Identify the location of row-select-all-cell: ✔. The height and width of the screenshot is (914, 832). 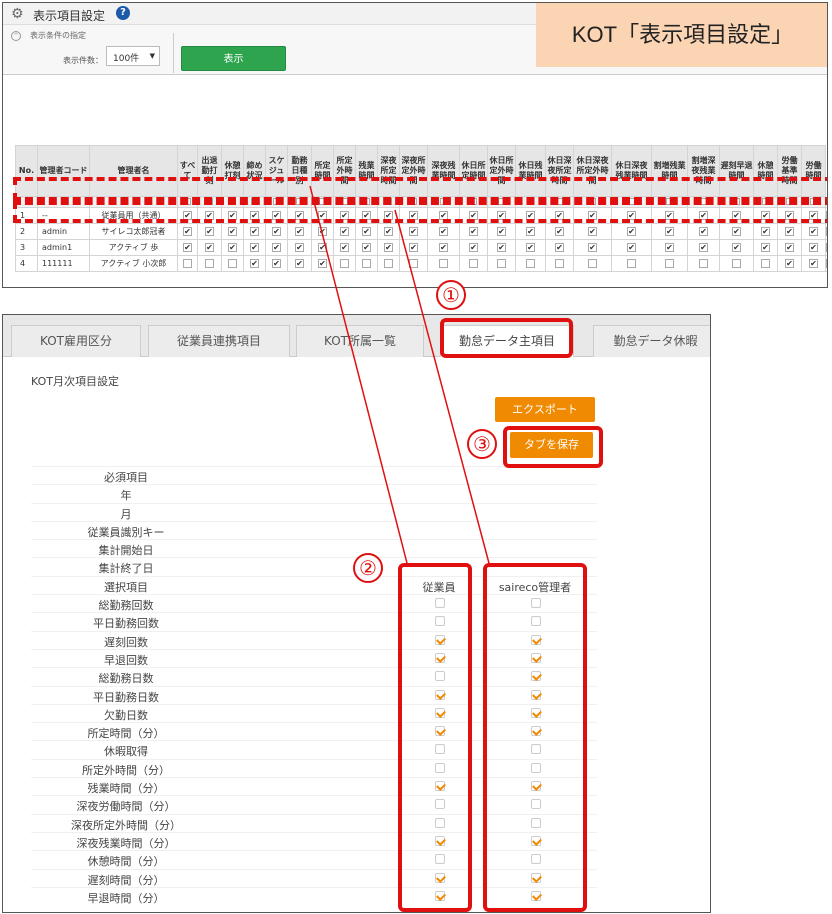
(187, 231).